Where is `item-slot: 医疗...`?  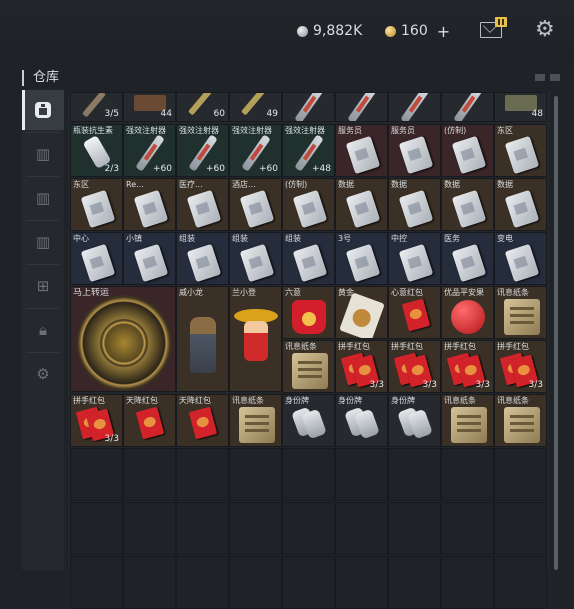 item-slot: 医疗... is located at coordinates (202, 204).